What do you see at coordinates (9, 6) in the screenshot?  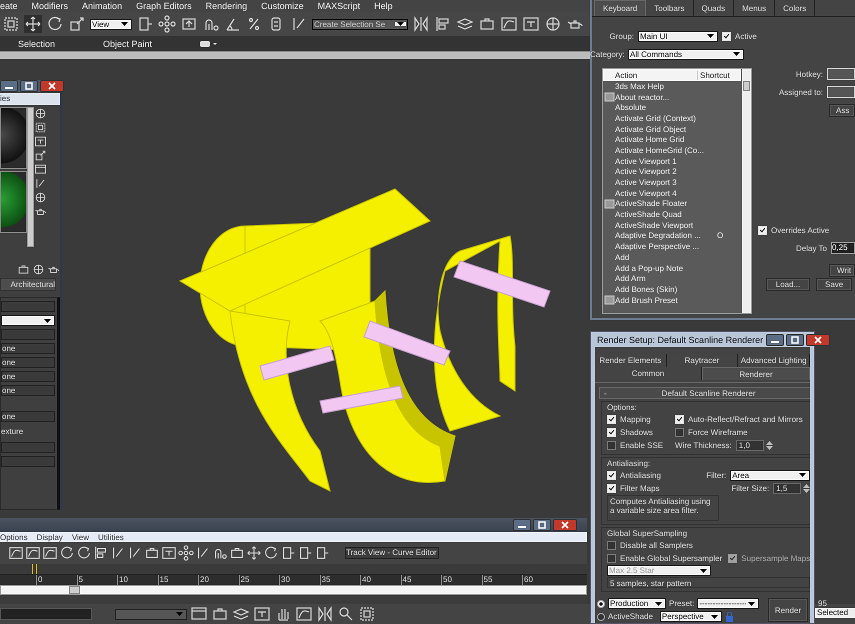 I see `menu-item: eate` at bounding box center [9, 6].